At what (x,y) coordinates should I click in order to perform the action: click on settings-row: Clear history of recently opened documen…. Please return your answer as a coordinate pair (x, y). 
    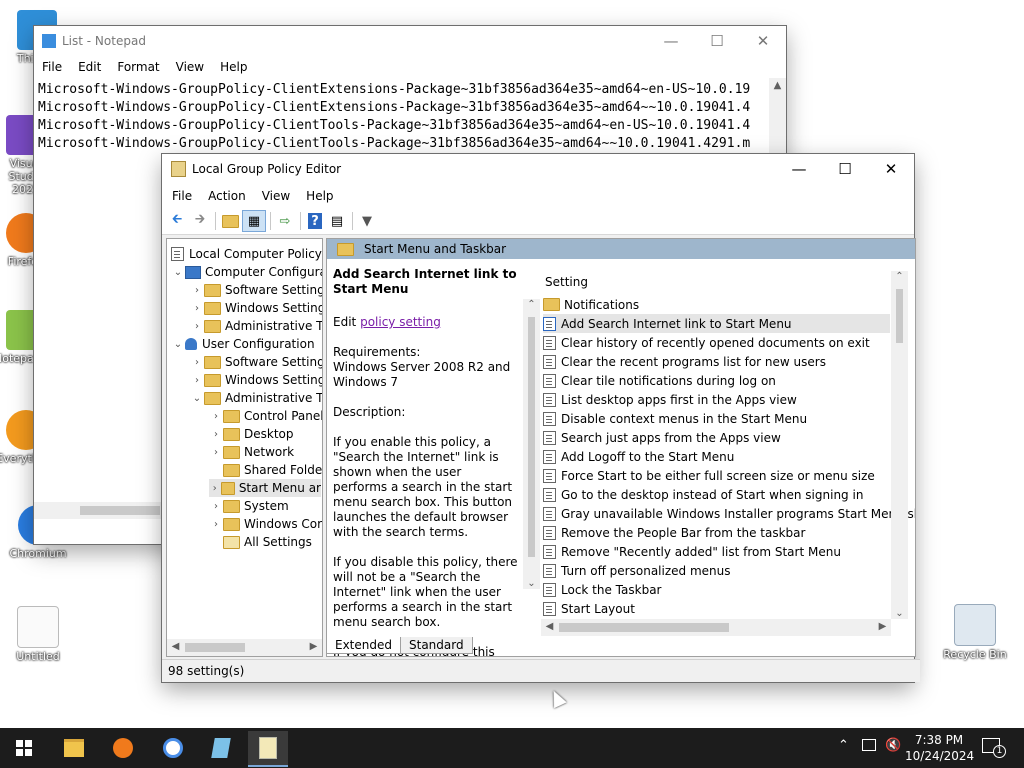
    Looking at the image, I should click on (706, 342).